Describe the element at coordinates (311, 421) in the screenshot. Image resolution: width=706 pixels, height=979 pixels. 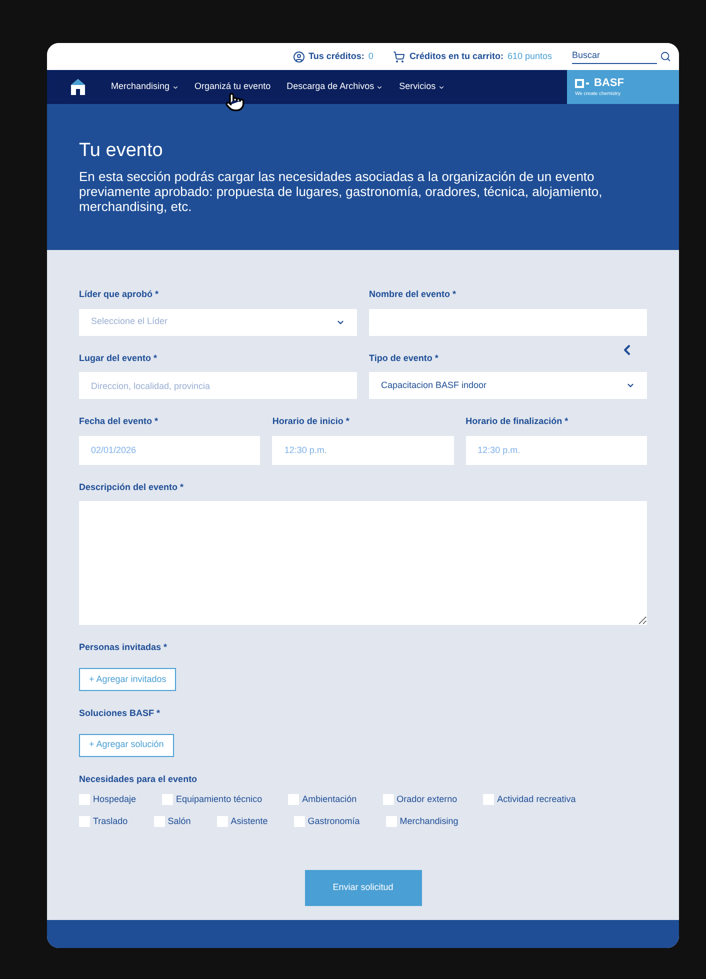
I see `field-label: Horario de inicio *` at that location.